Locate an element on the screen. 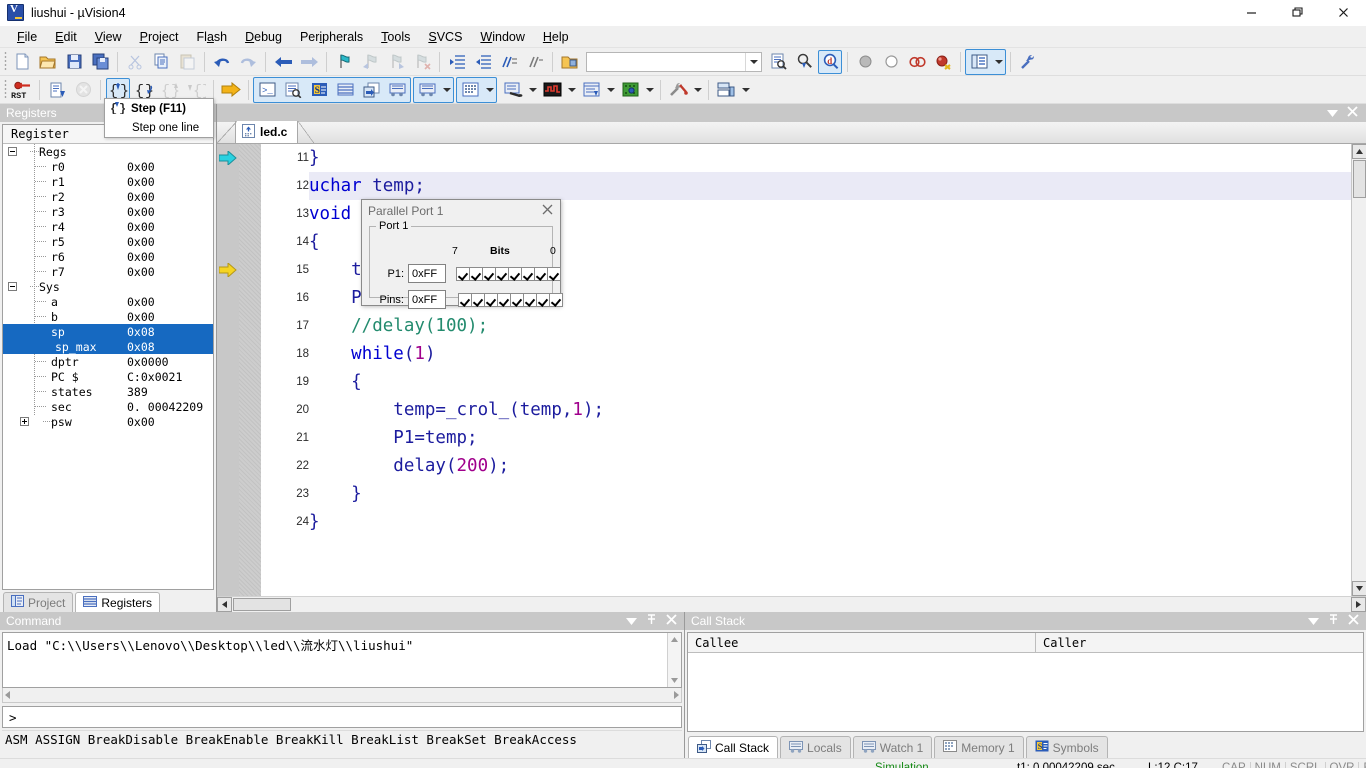 This screenshot has width=1366, height=768. register-row: r2 0x00 is located at coordinates (108, 196).